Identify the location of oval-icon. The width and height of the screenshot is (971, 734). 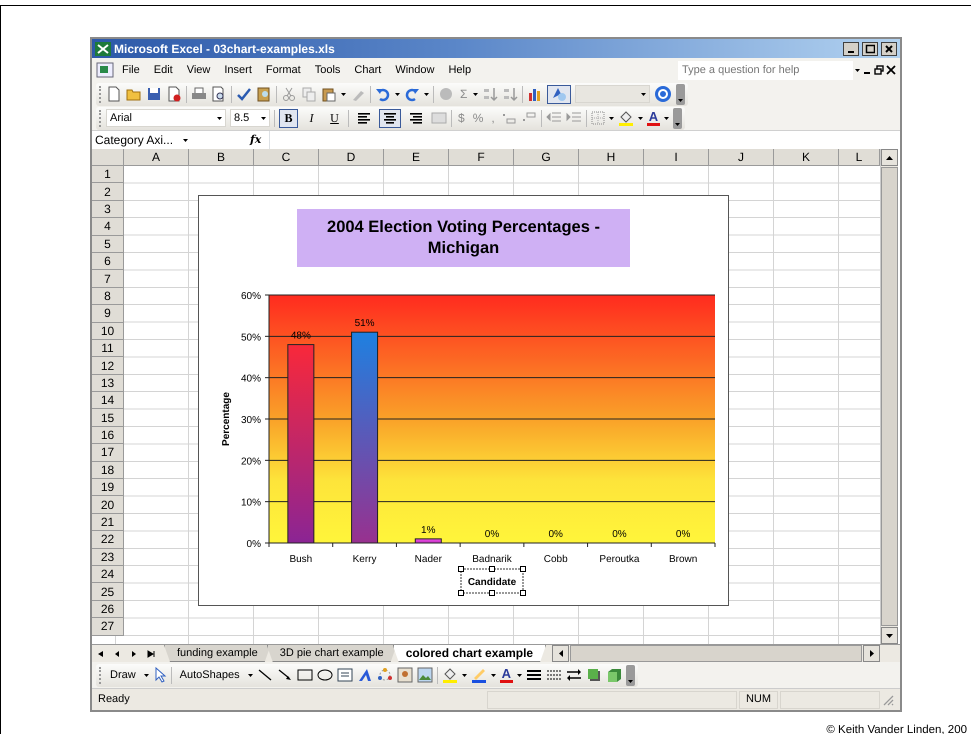
(324, 675).